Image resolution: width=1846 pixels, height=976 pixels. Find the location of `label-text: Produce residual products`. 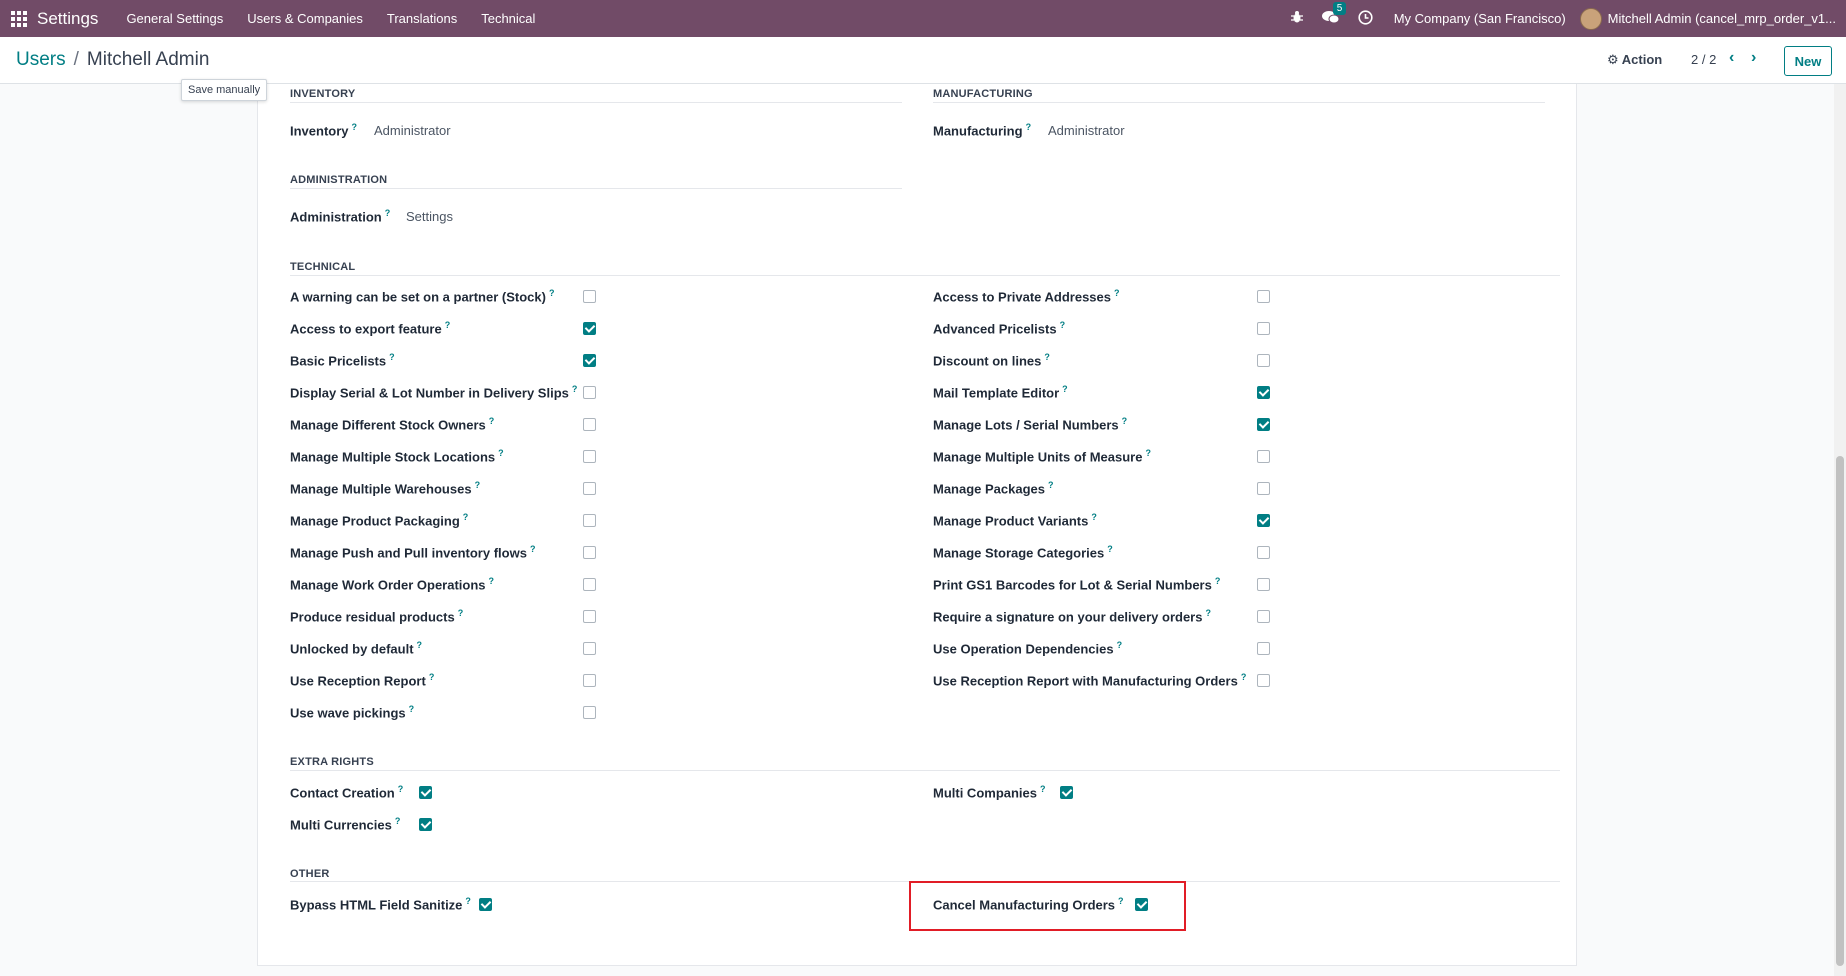

label-text: Produce residual products is located at coordinates (372, 617).